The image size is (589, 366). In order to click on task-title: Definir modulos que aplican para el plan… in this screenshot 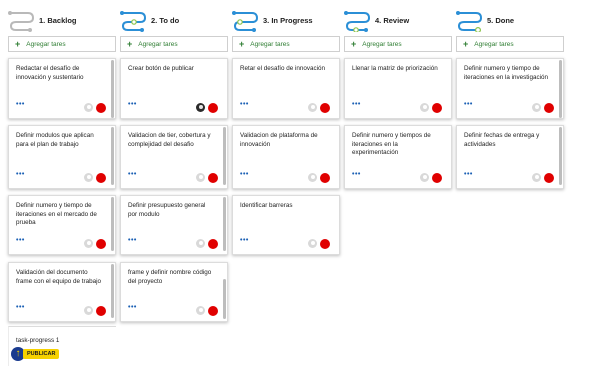, I will do `click(55, 140)`.